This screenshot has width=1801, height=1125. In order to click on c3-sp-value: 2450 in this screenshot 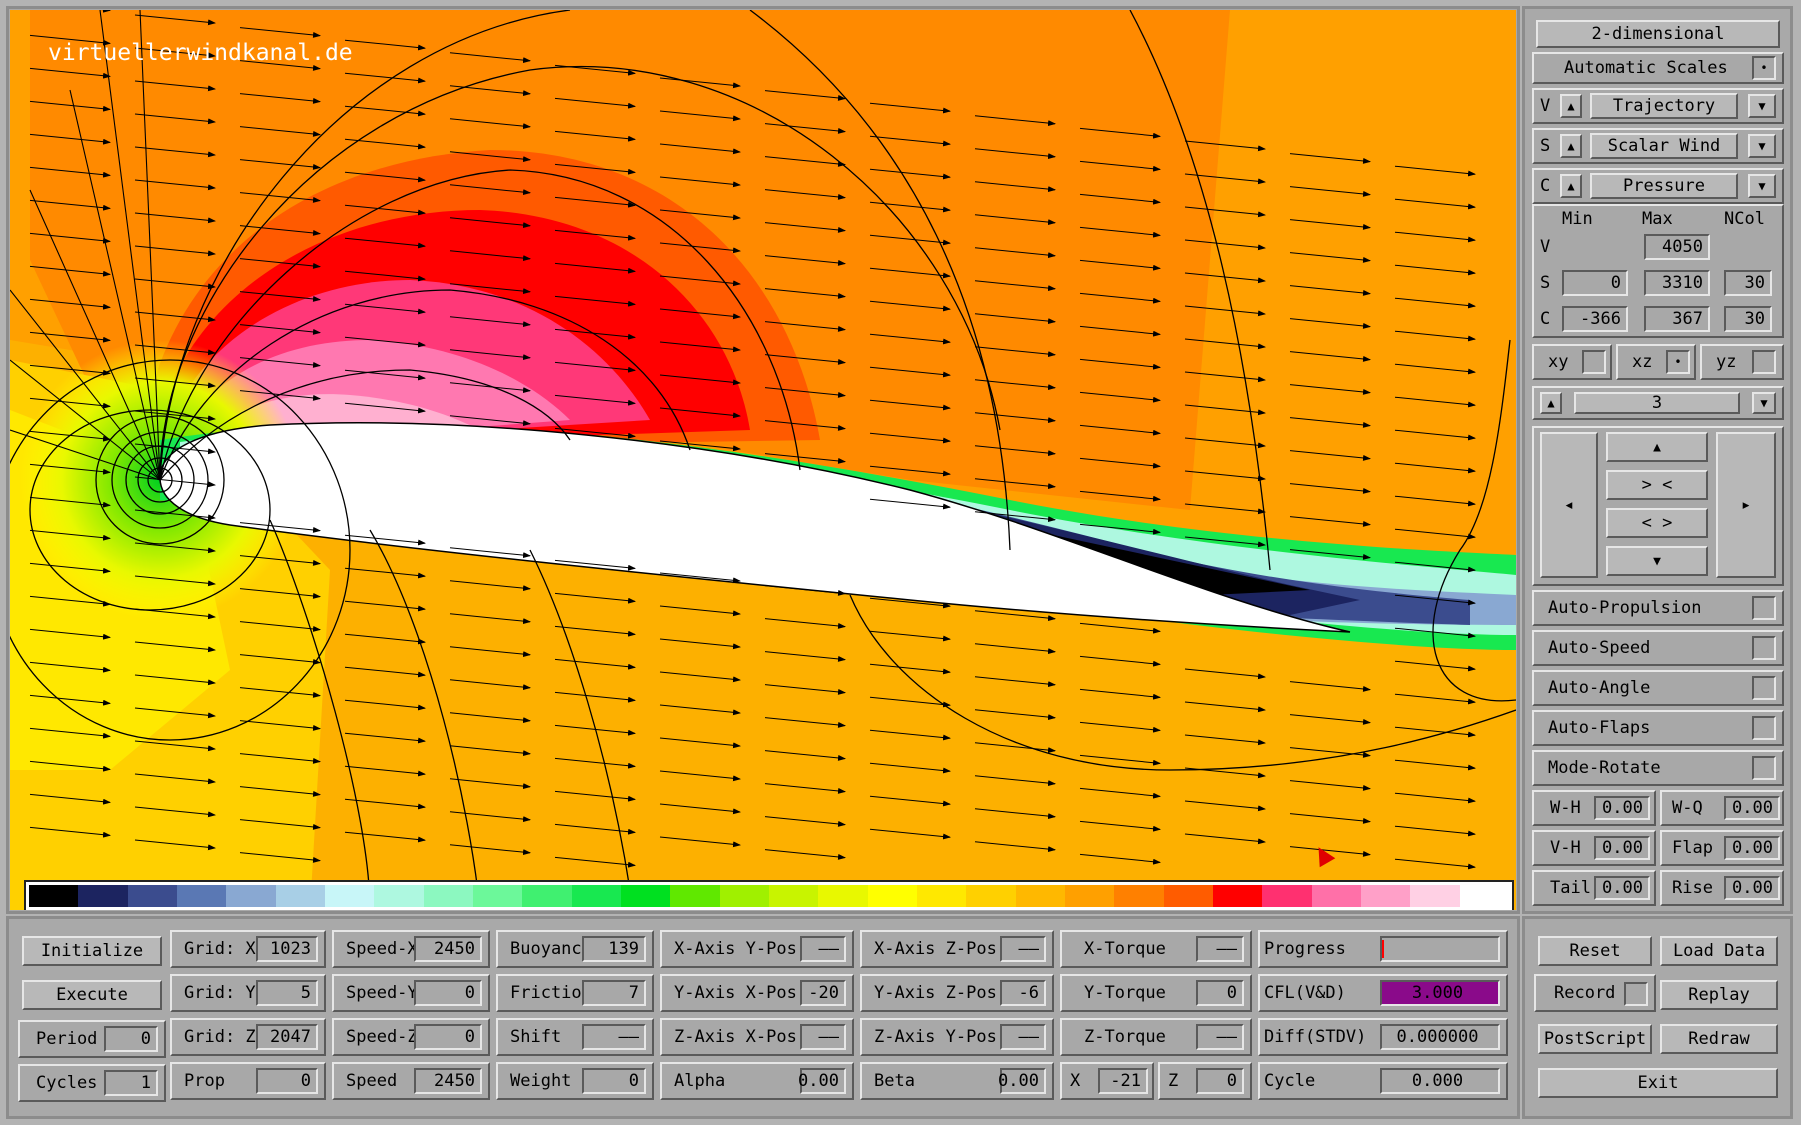, I will do `click(448, 1081)`.